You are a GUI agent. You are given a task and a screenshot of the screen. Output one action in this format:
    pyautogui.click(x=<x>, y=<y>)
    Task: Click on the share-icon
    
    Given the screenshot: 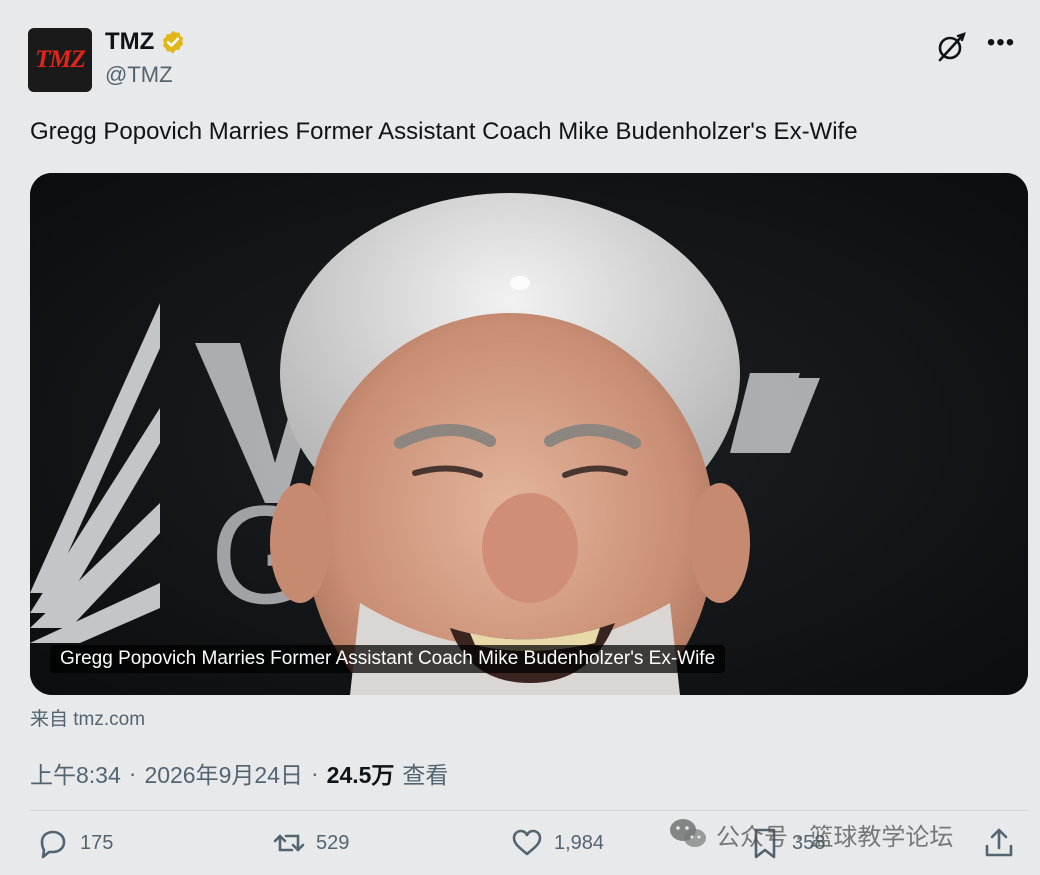 What is the action you would take?
    pyautogui.click(x=999, y=842)
    